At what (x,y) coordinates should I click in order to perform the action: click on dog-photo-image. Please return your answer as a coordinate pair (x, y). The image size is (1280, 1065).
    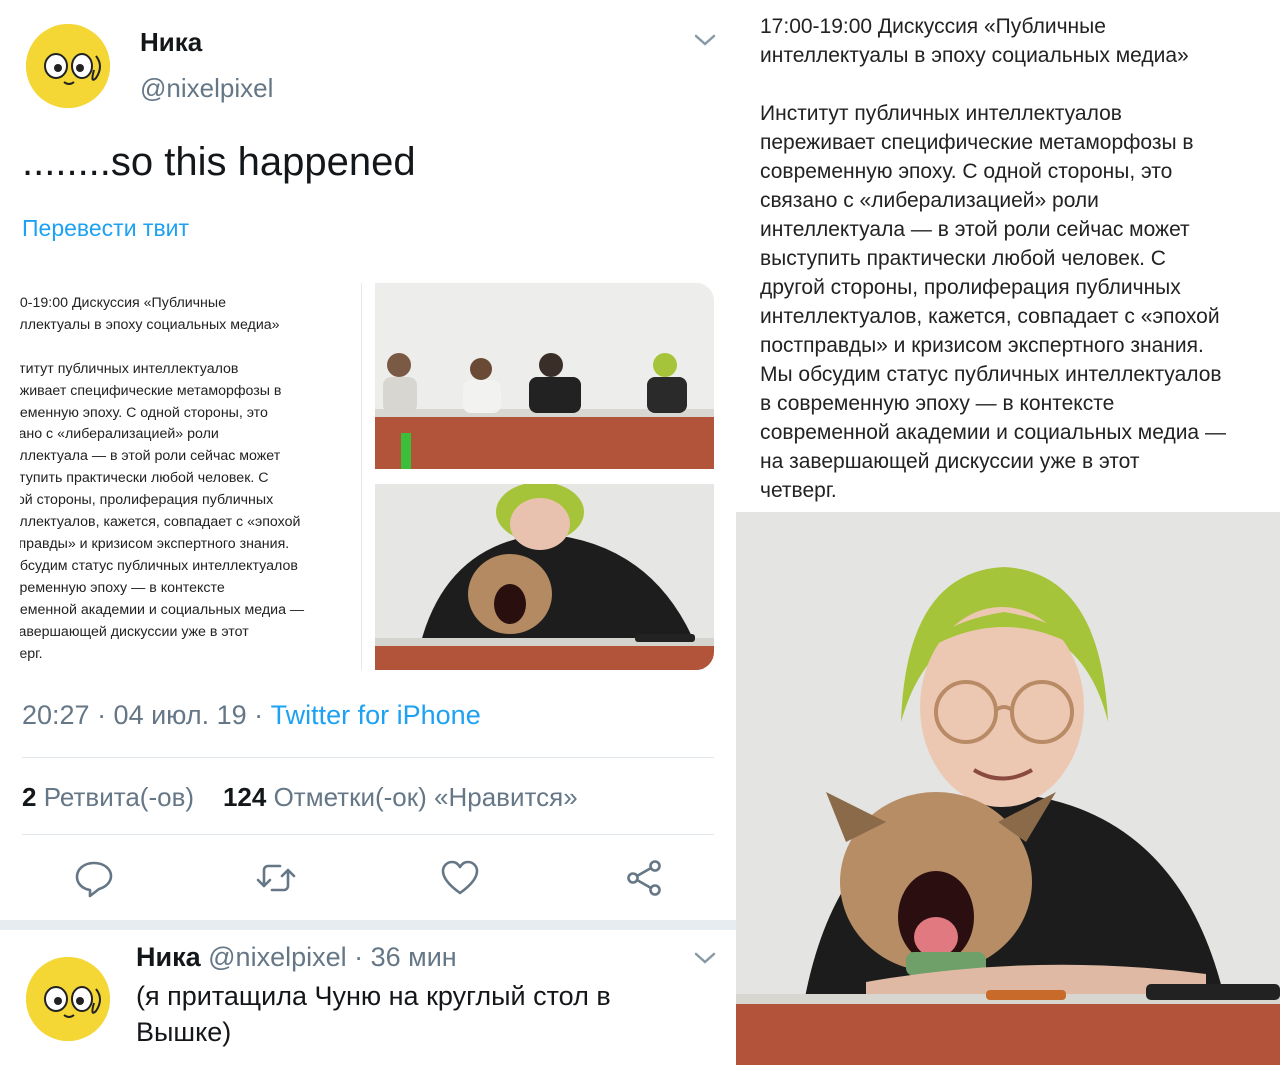
    Looking at the image, I should click on (544, 577).